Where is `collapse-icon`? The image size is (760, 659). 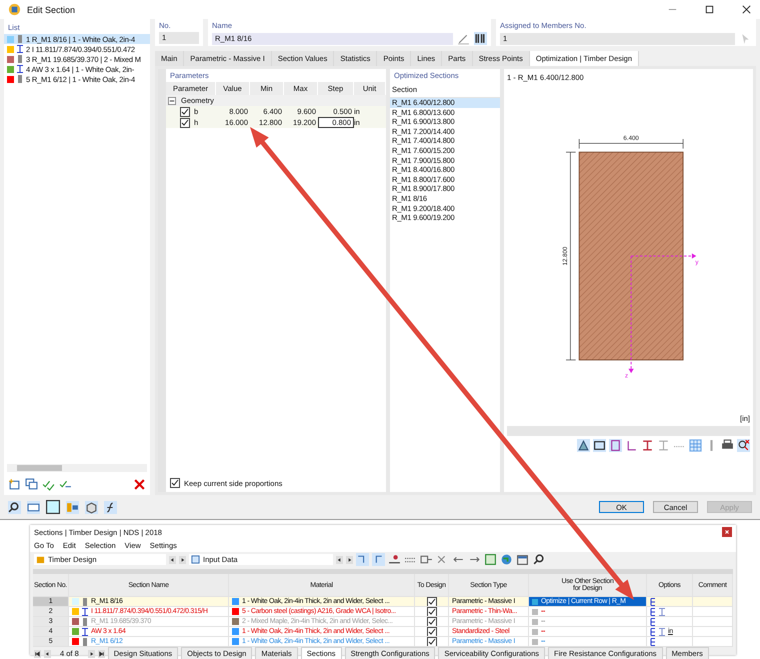
collapse-icon is located at coordinates (172, 100).